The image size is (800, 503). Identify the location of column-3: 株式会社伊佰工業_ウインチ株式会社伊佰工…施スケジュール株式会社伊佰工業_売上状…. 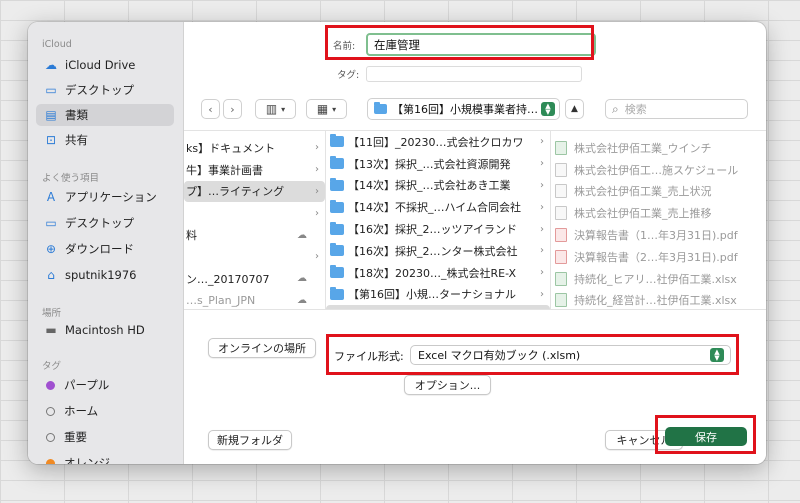
(658, 220).